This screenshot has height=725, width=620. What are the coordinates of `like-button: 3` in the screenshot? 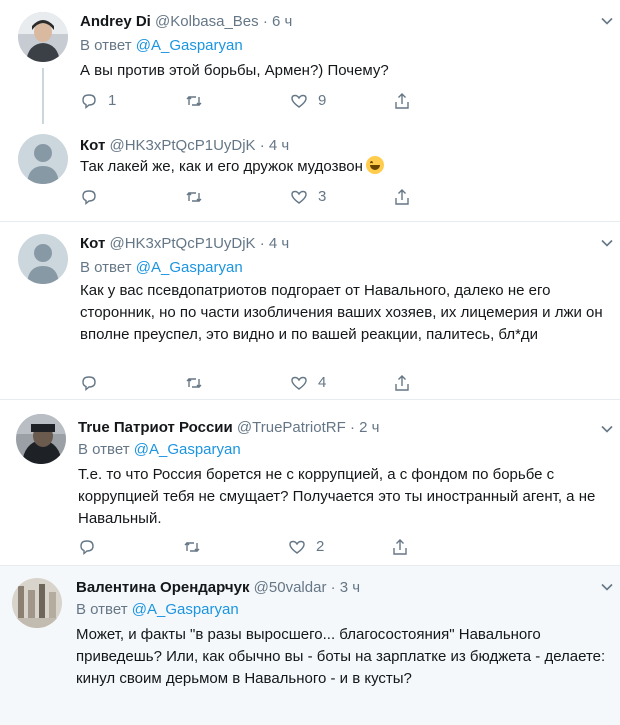 It's located at (308, 197).